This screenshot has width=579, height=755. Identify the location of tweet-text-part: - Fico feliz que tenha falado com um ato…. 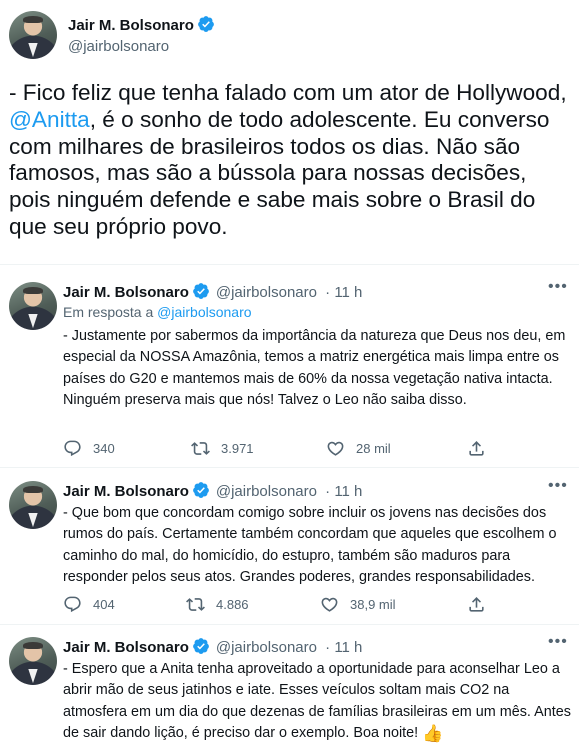
(288, 92).